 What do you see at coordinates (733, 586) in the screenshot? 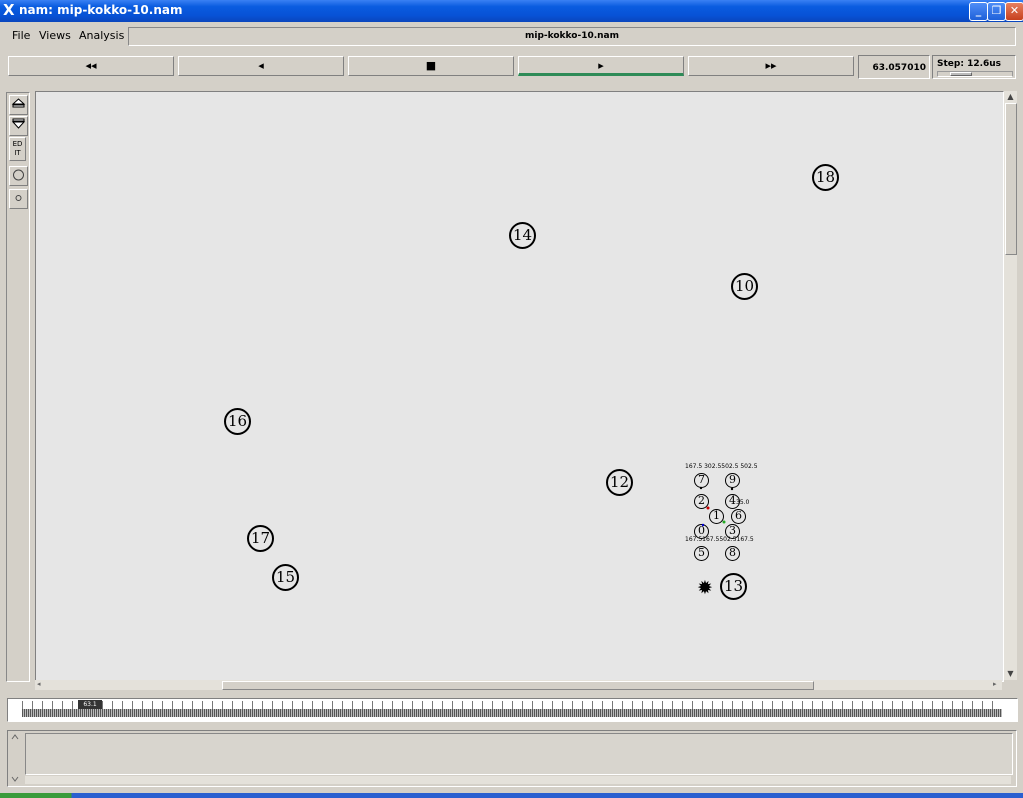
I see `node-13: 13` at bounding box center [733, 586].